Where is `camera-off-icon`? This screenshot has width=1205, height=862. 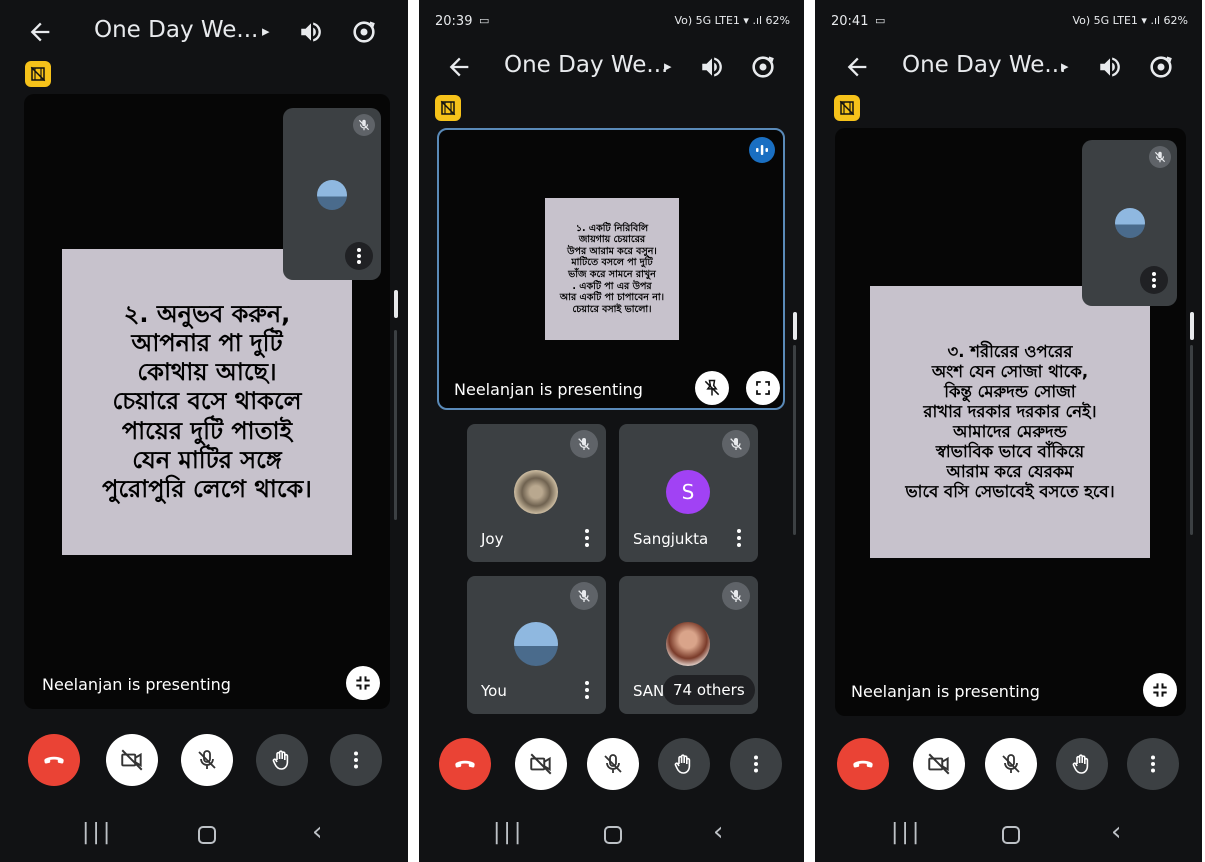 camera-off-icon is located at coordinates (132, 760).